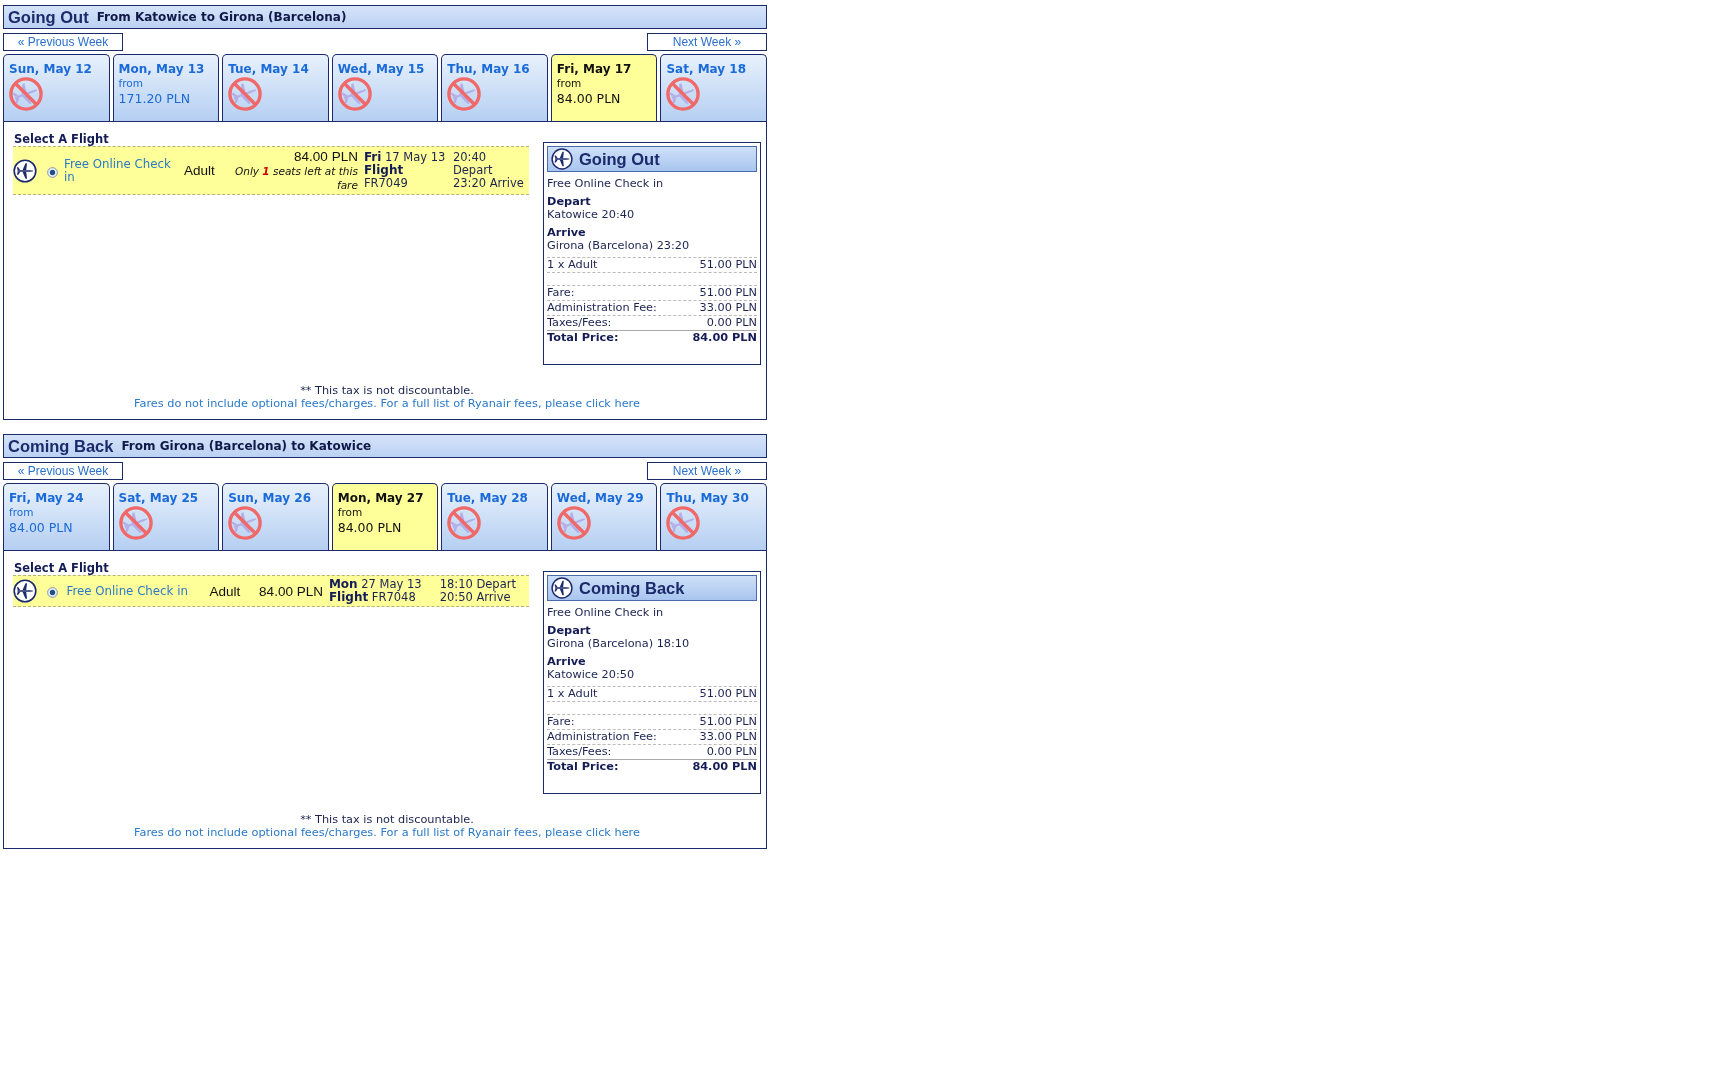  What do you see at coordinates (632, 588) in the screenshot?
I see `summary-title: Coming Back` at bounding box center [632, 588].